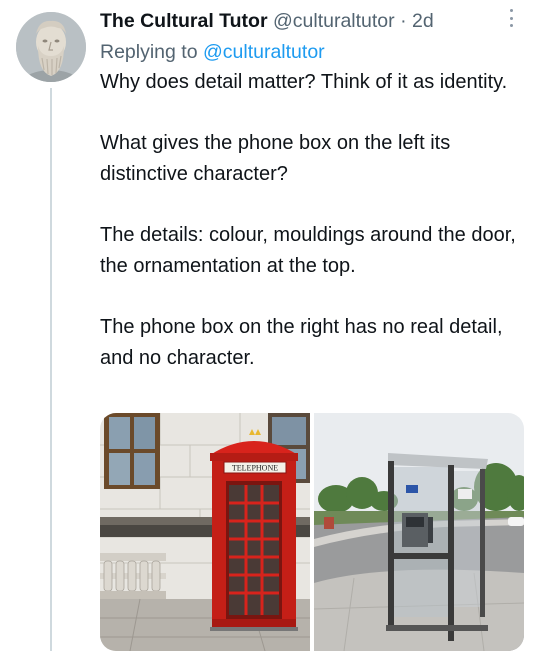 Image resolution: width=540 pixels, height=651 pixels. I want to click on replying-to: Replying to @culturaltutor, so click(212, 52).